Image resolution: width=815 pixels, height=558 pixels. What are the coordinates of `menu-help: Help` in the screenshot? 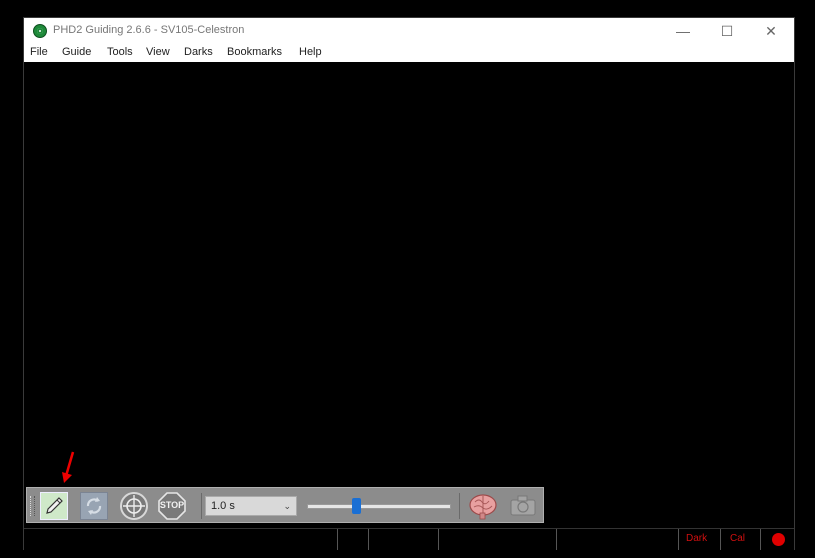 It's located at (310, 52).